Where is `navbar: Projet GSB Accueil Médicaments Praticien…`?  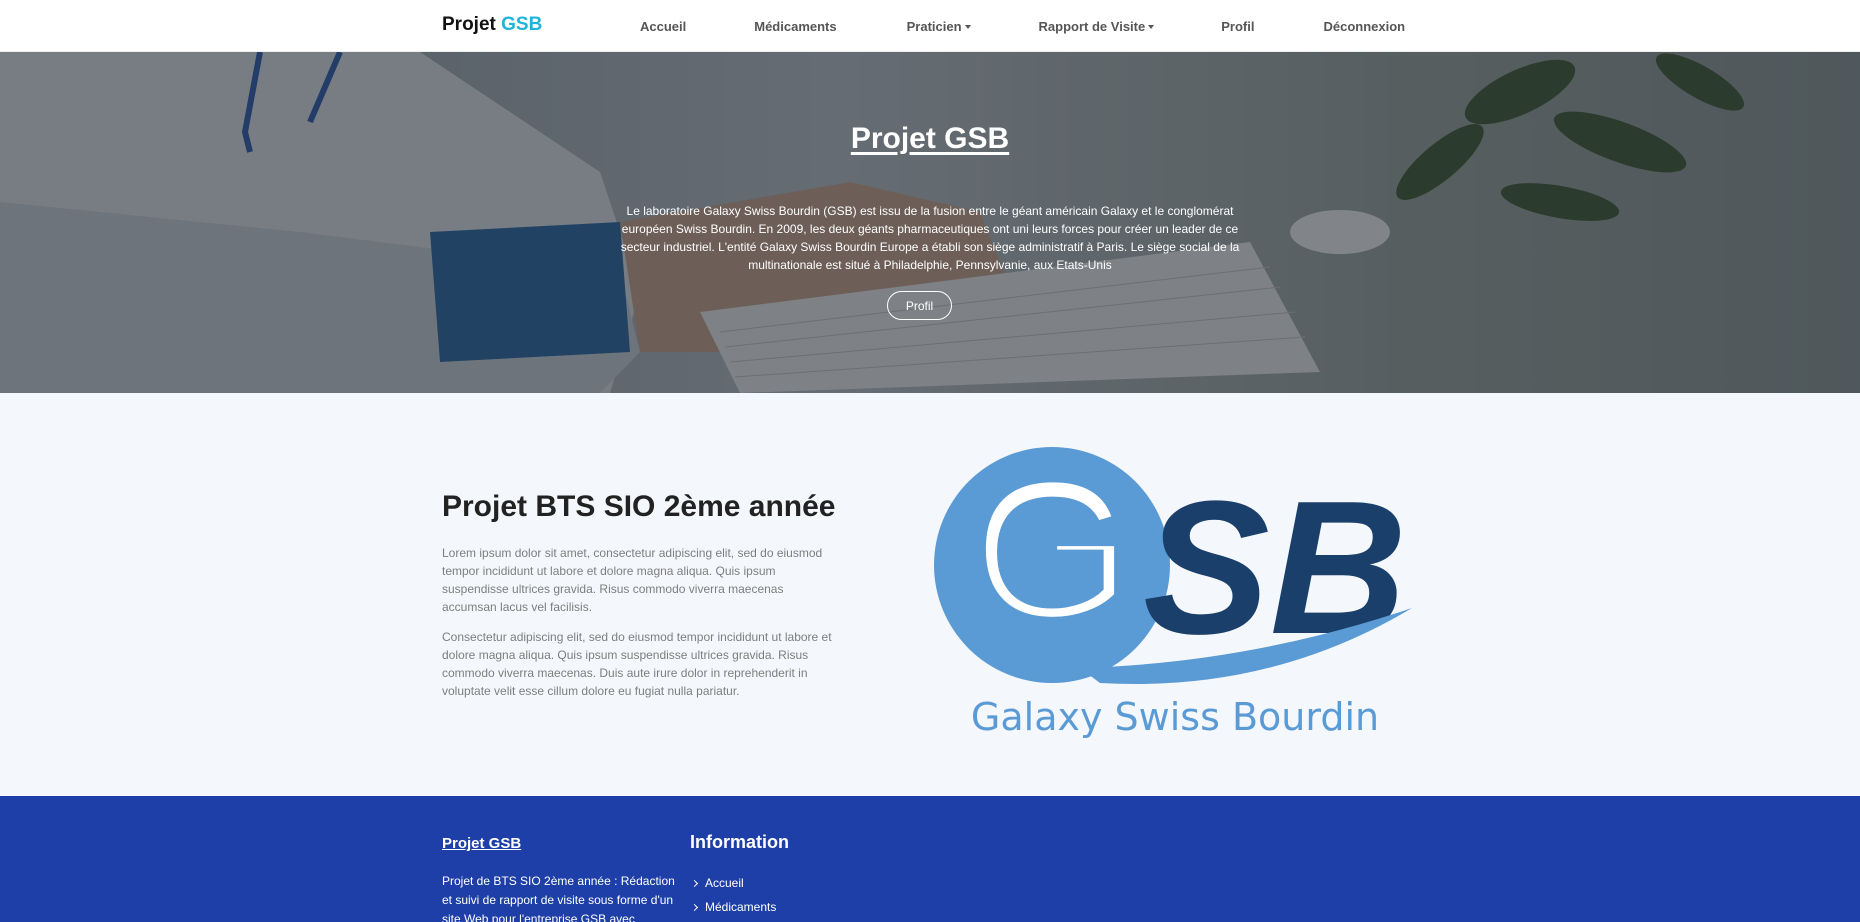 navbar: Projet GSB Accueil Médicaments Praticien… is located at coordinates (930, 26).